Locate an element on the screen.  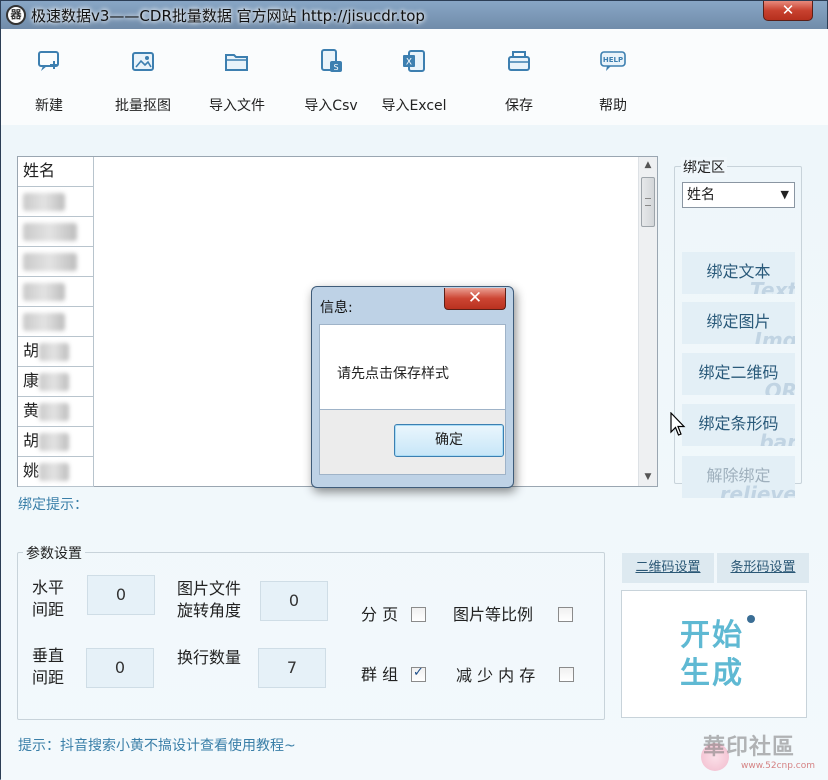
site-watermark-url: www.52cnp.com is located at coordinates (778, 766).